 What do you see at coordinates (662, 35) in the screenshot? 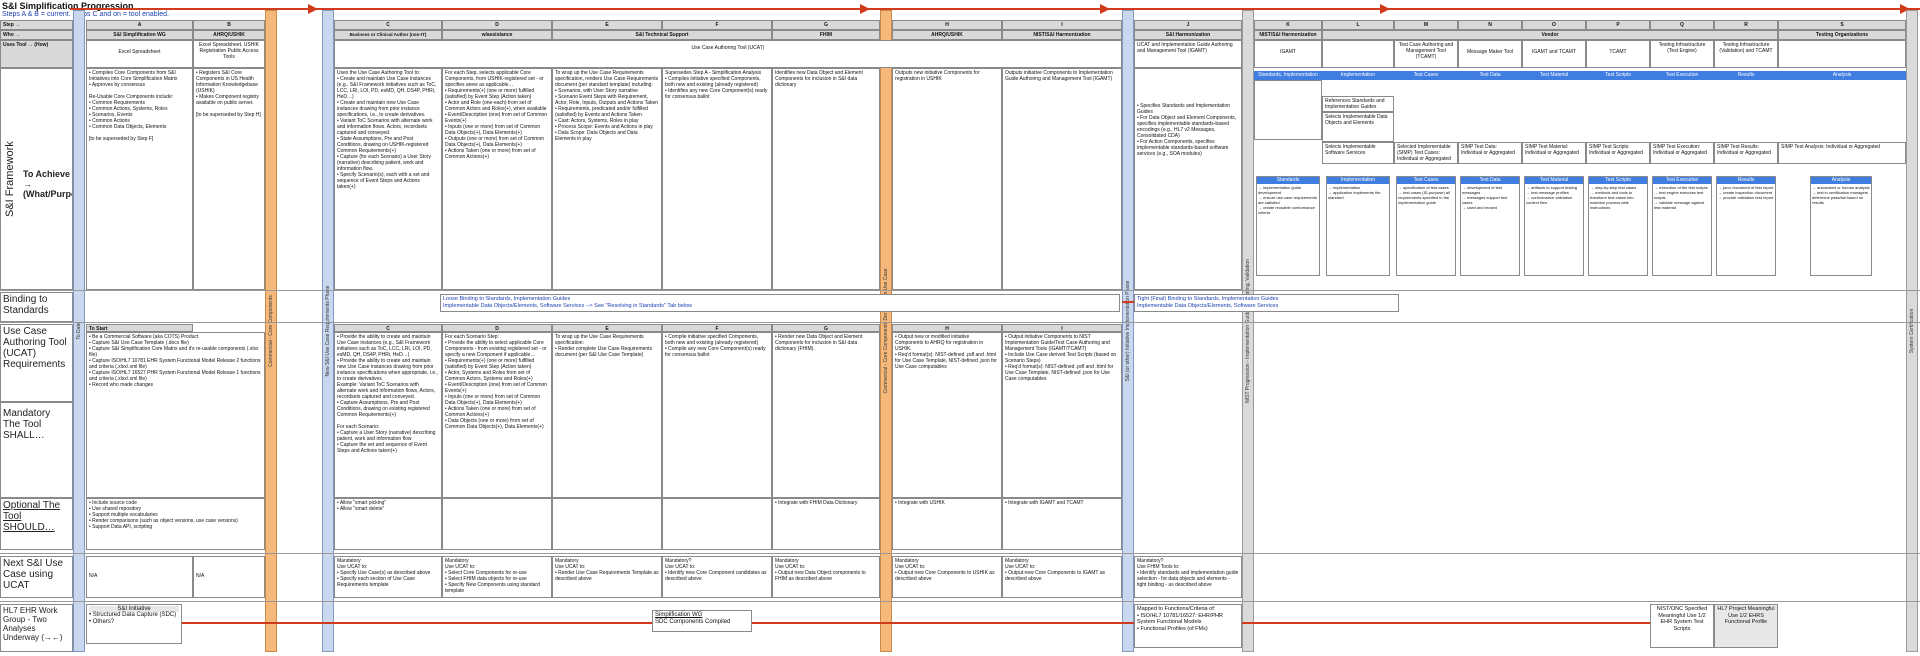
I see `who-ef: S&I Technical Support` at bounding box center [662, 35].